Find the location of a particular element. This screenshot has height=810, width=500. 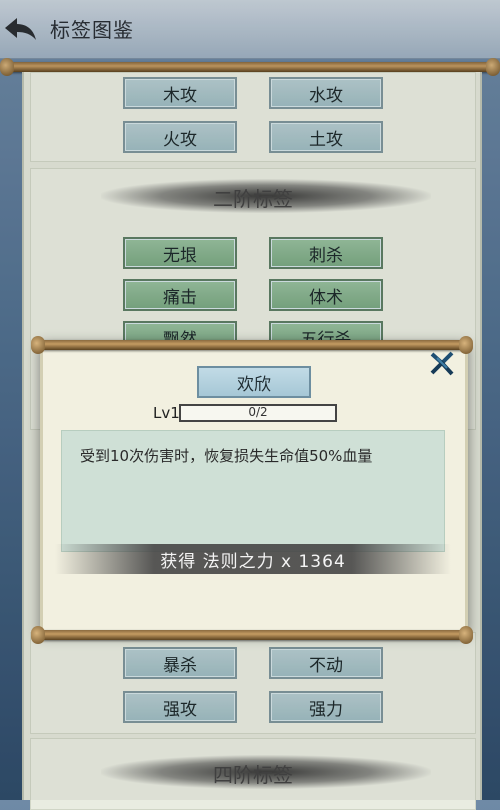

reward-banner: 获得 法则之力 x 1364 is located at coordinates (253, 559).